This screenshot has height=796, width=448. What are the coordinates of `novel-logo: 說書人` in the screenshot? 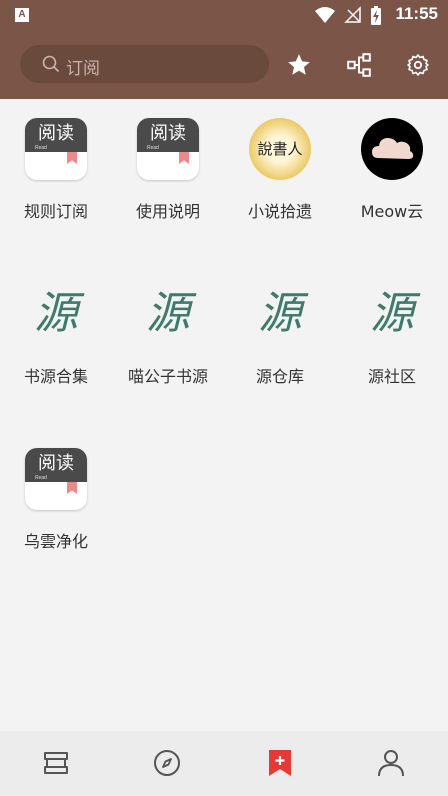 It's located at (280, 149).